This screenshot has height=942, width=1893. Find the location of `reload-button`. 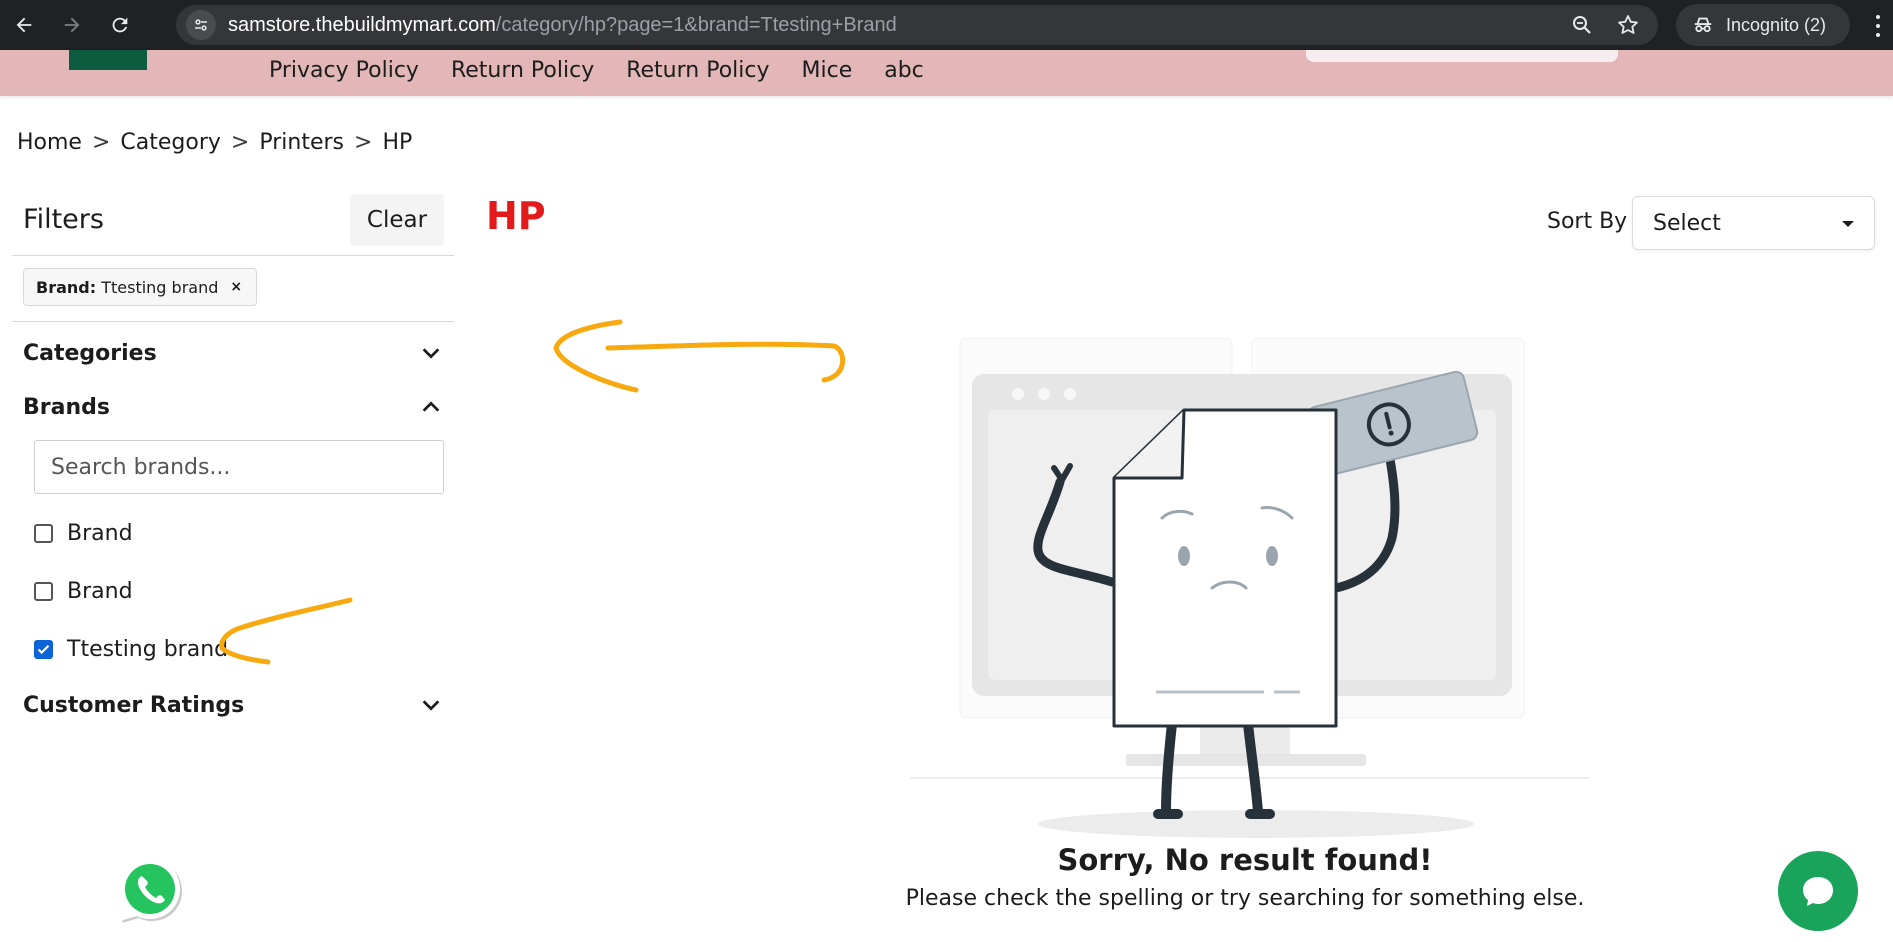

reload-button is located at coordinates (120, 25).